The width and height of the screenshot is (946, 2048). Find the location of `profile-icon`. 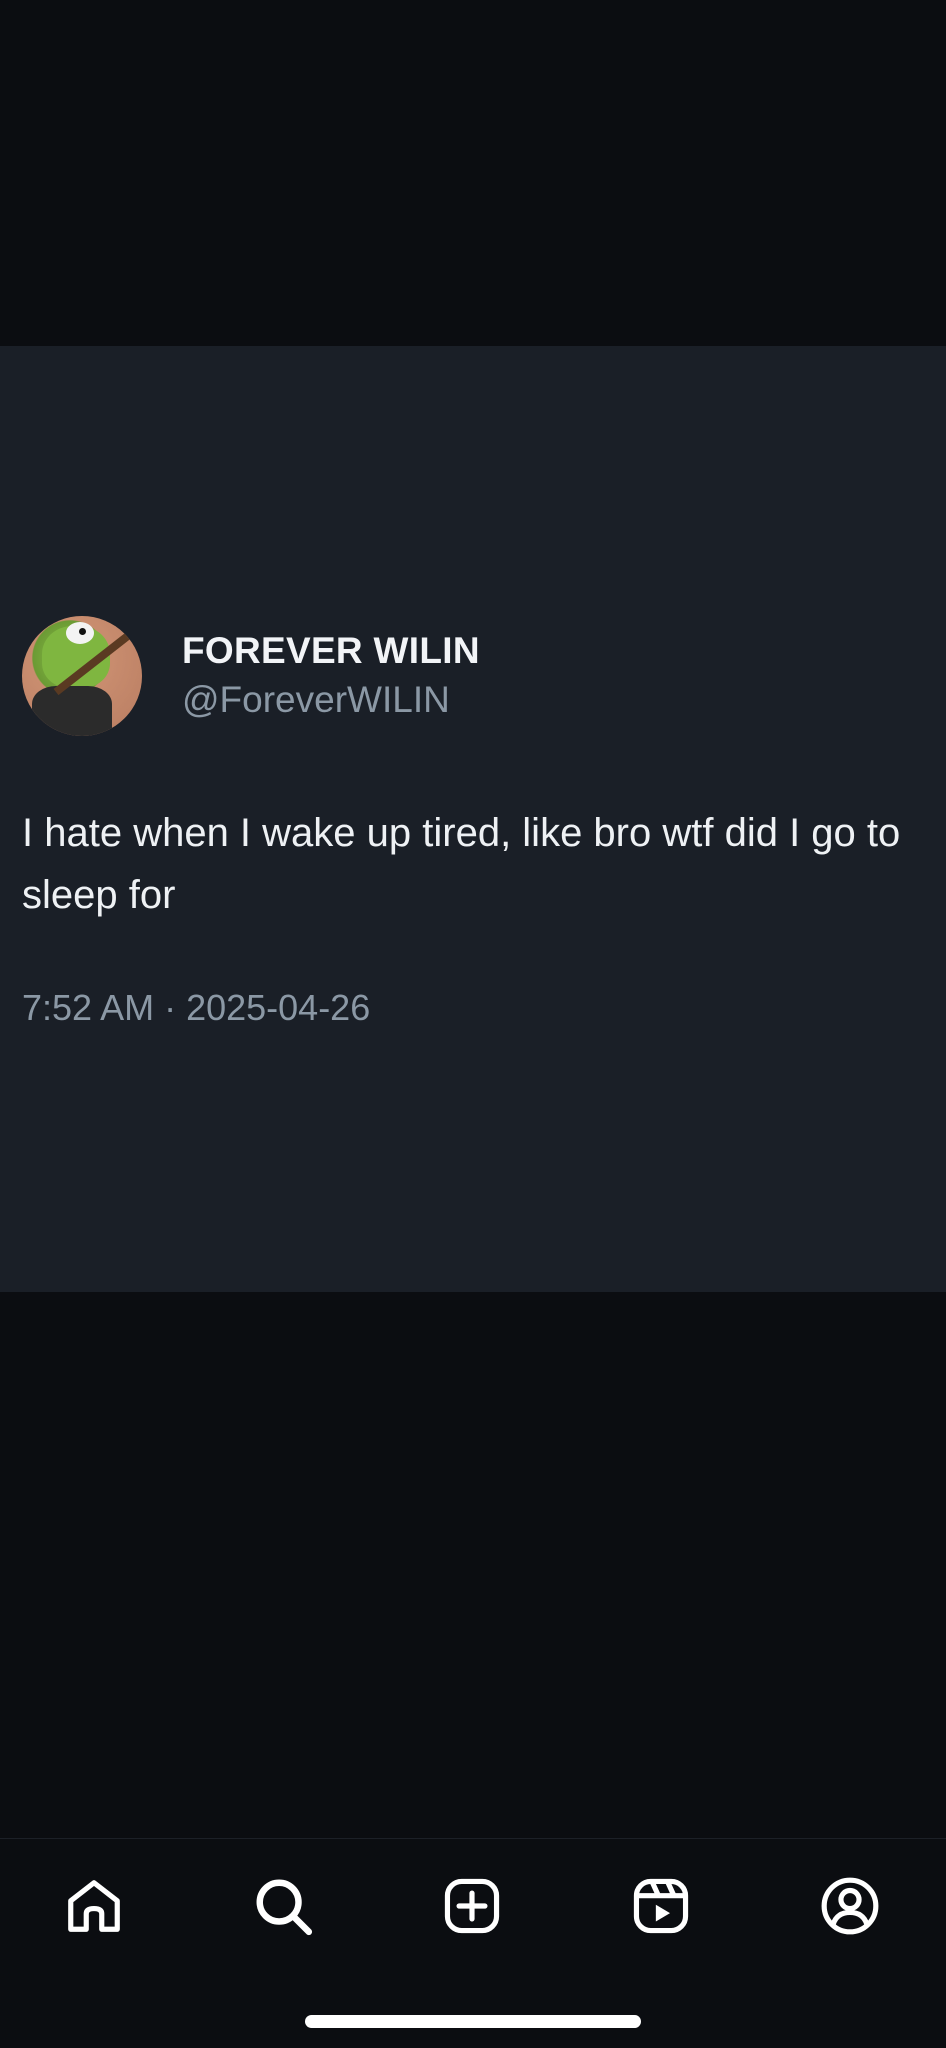

profile-icon is located at coordinates (850, 1906).